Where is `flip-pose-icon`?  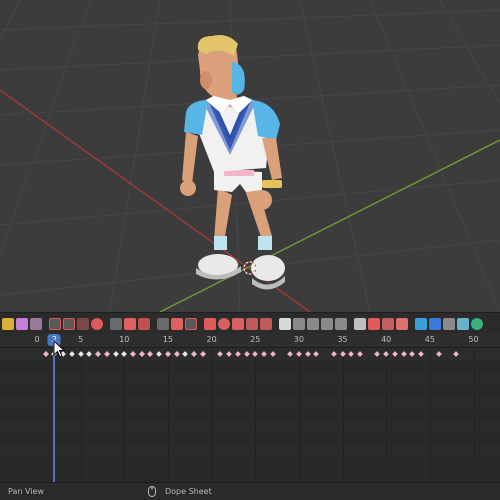
flip-pose-icon is located at coordinates (144, 323).